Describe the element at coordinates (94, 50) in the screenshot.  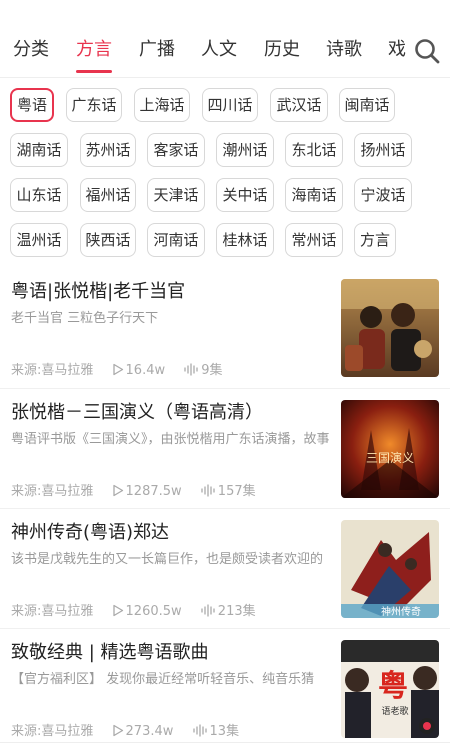
I see `tab-dialect: 方言` at that location.